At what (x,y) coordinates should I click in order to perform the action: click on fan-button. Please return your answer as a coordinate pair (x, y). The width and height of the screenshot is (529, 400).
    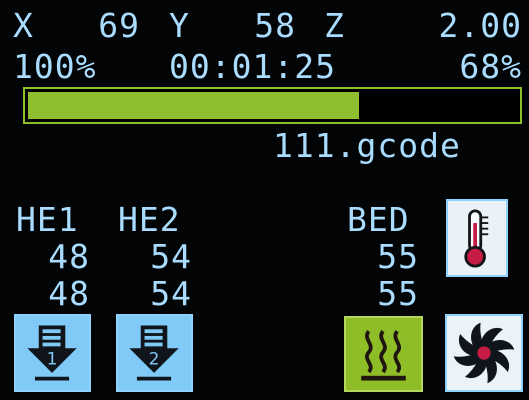
    Looking at the image, I should click on (484, 353).